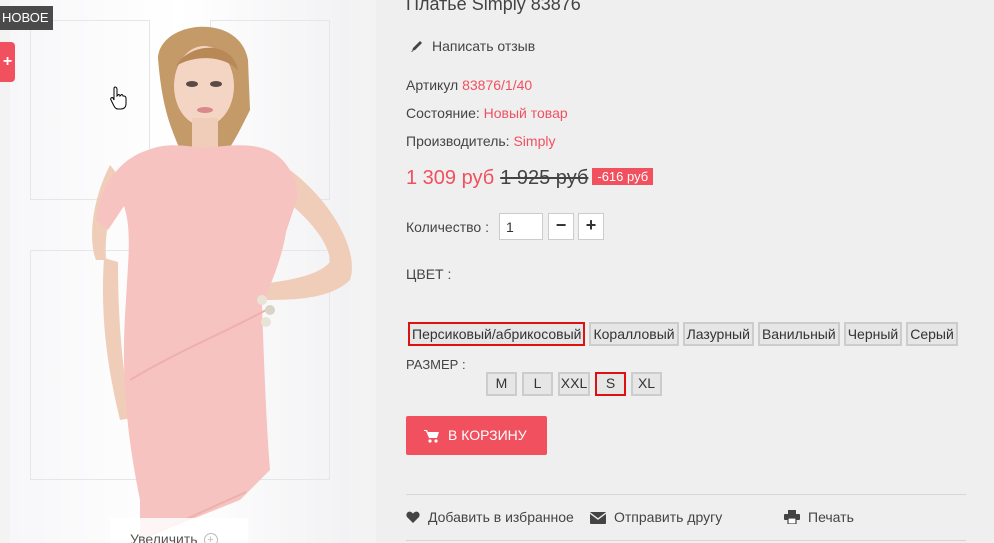 Image resolution: width=994 pixels, height=543 pixels. What do you see at coordinates (447, 227) in the screenshot?
I see `quantity-label: Количество :` at bounding box center [447, 227].